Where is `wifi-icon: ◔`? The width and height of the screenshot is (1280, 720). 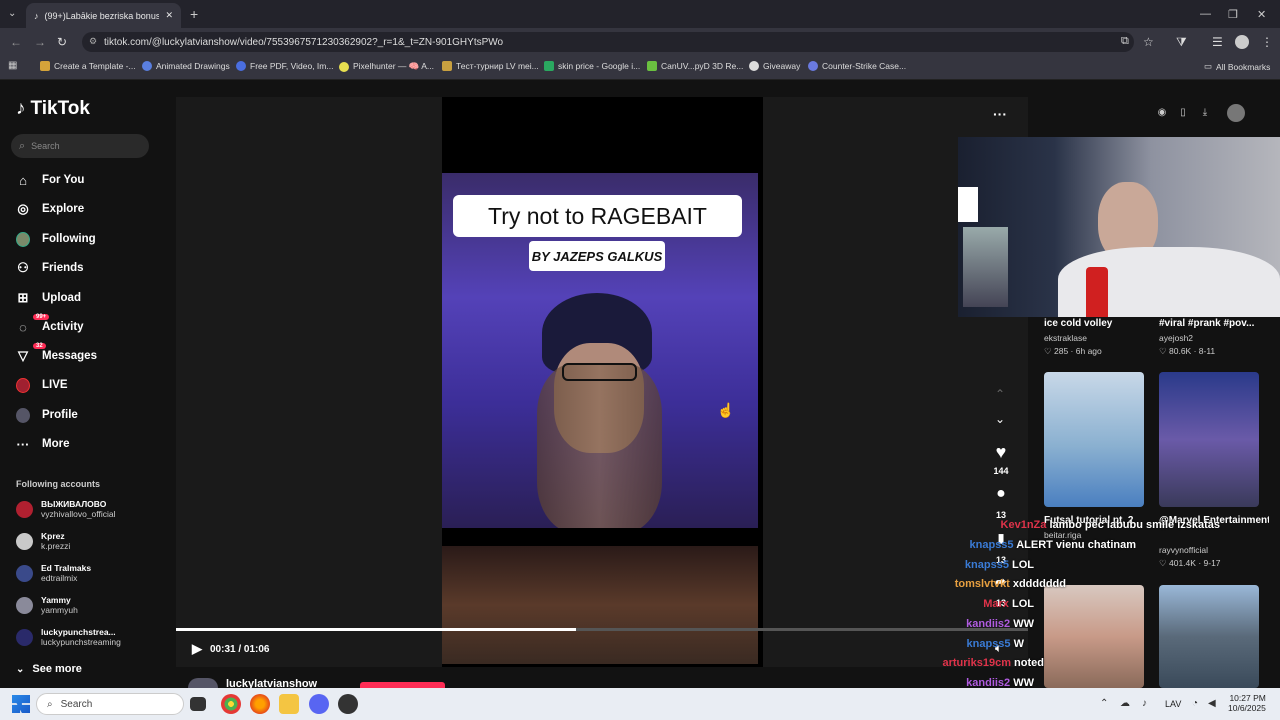
wifi-icon: ◔ is located at coordinates (1195, 703).